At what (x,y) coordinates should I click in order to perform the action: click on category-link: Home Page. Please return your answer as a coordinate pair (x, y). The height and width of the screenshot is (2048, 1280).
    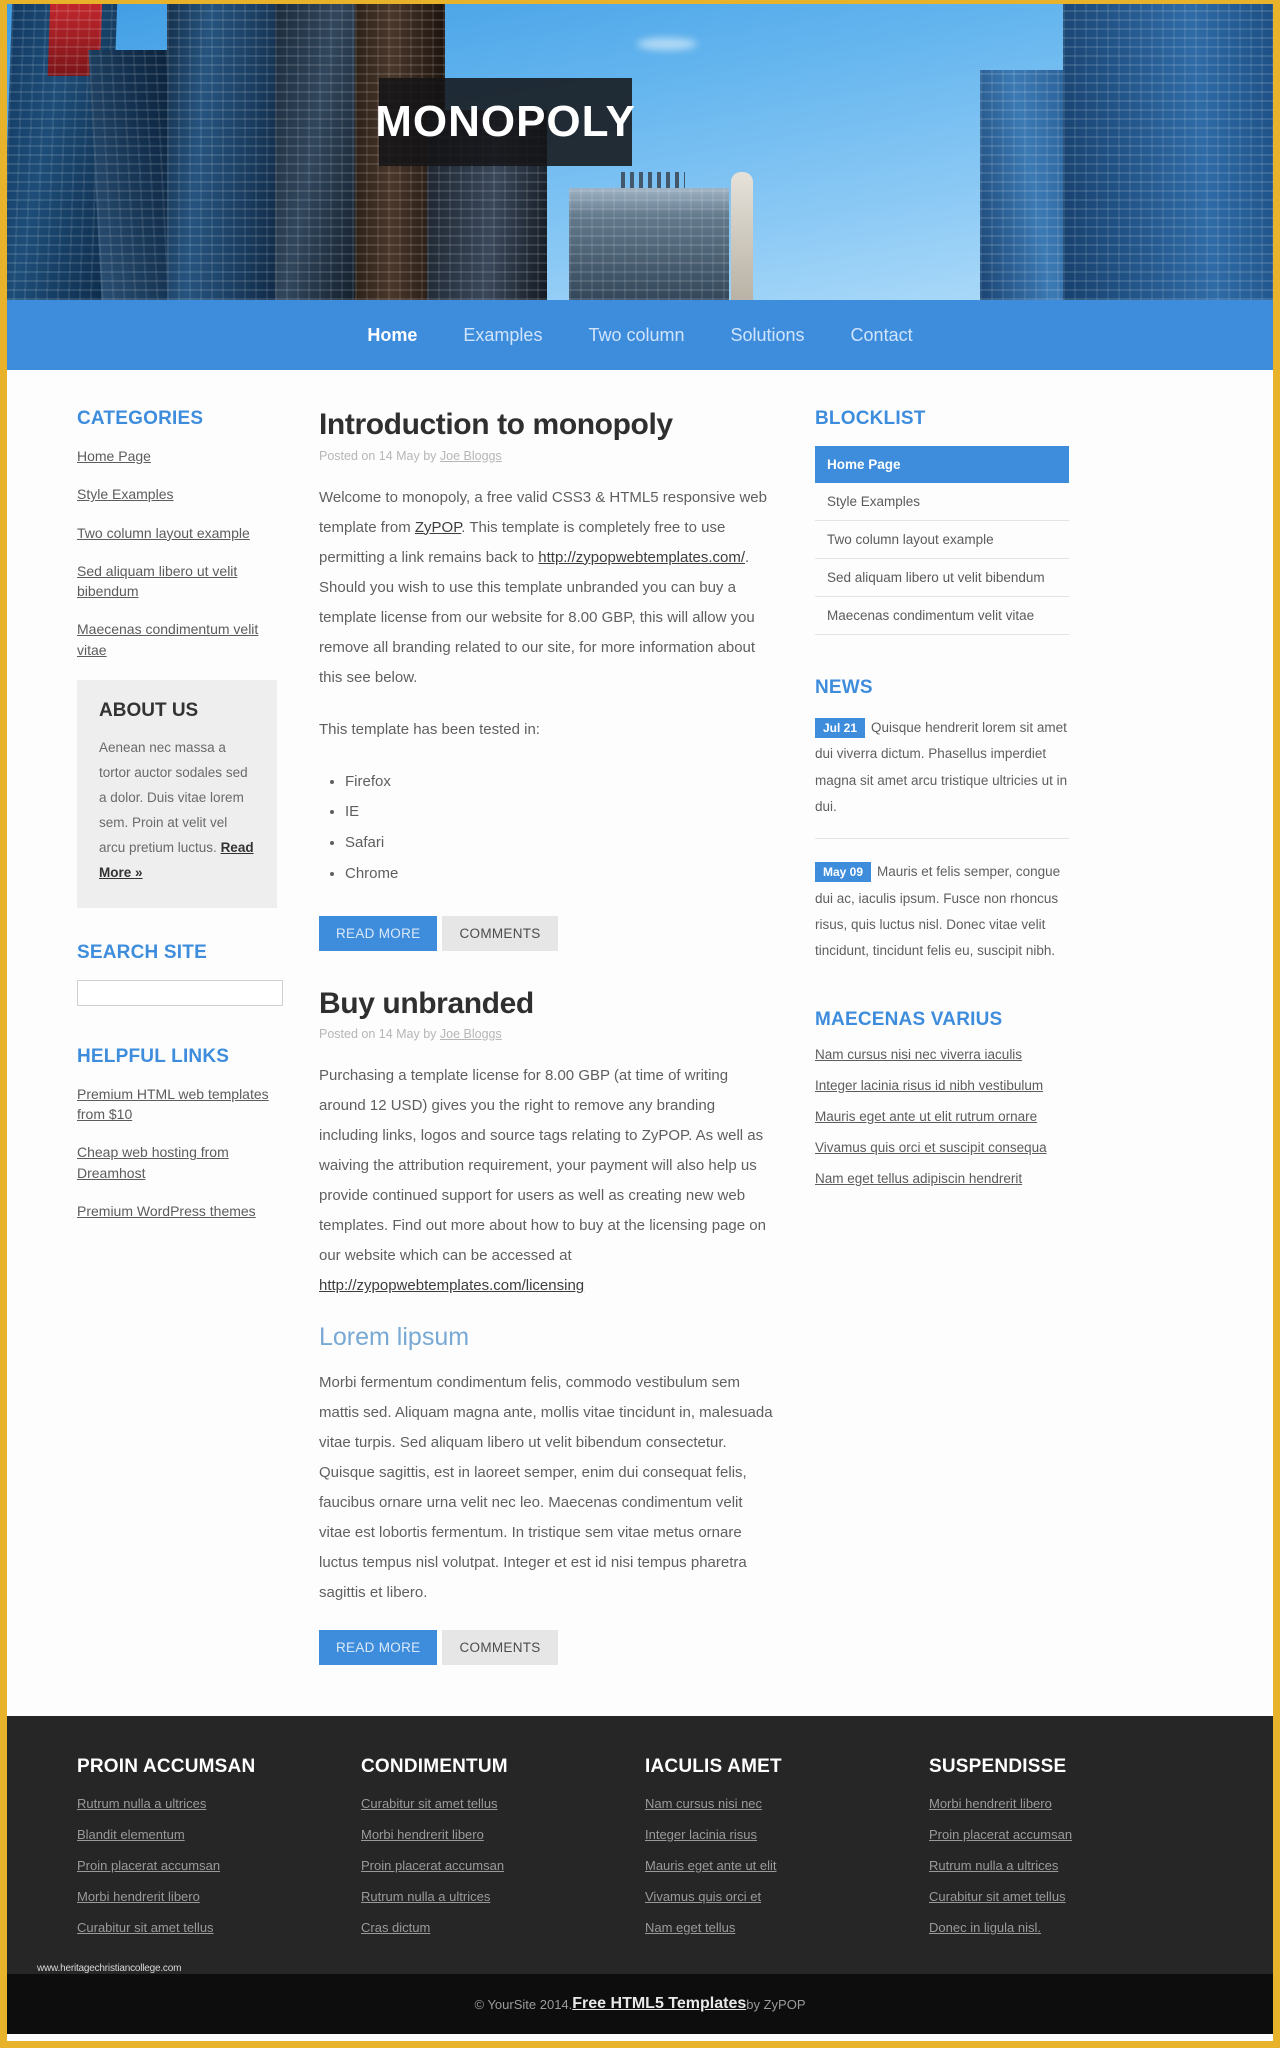
    Looking at the image, I should click on (177, 456).